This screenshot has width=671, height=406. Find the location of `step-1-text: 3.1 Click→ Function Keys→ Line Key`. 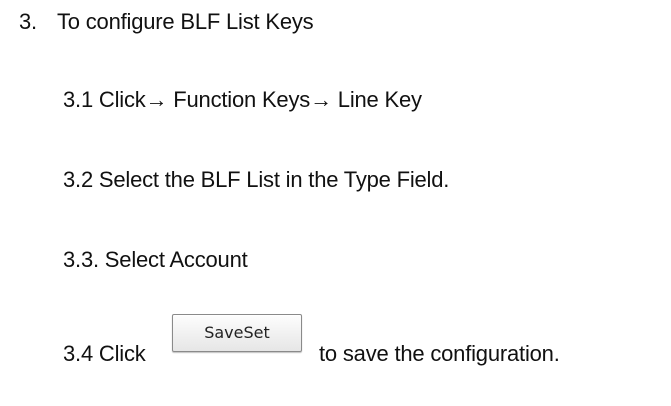

step-1-text: 3.1 Click→ Function Keys→ Line Key is located at coordinates (242, 99).